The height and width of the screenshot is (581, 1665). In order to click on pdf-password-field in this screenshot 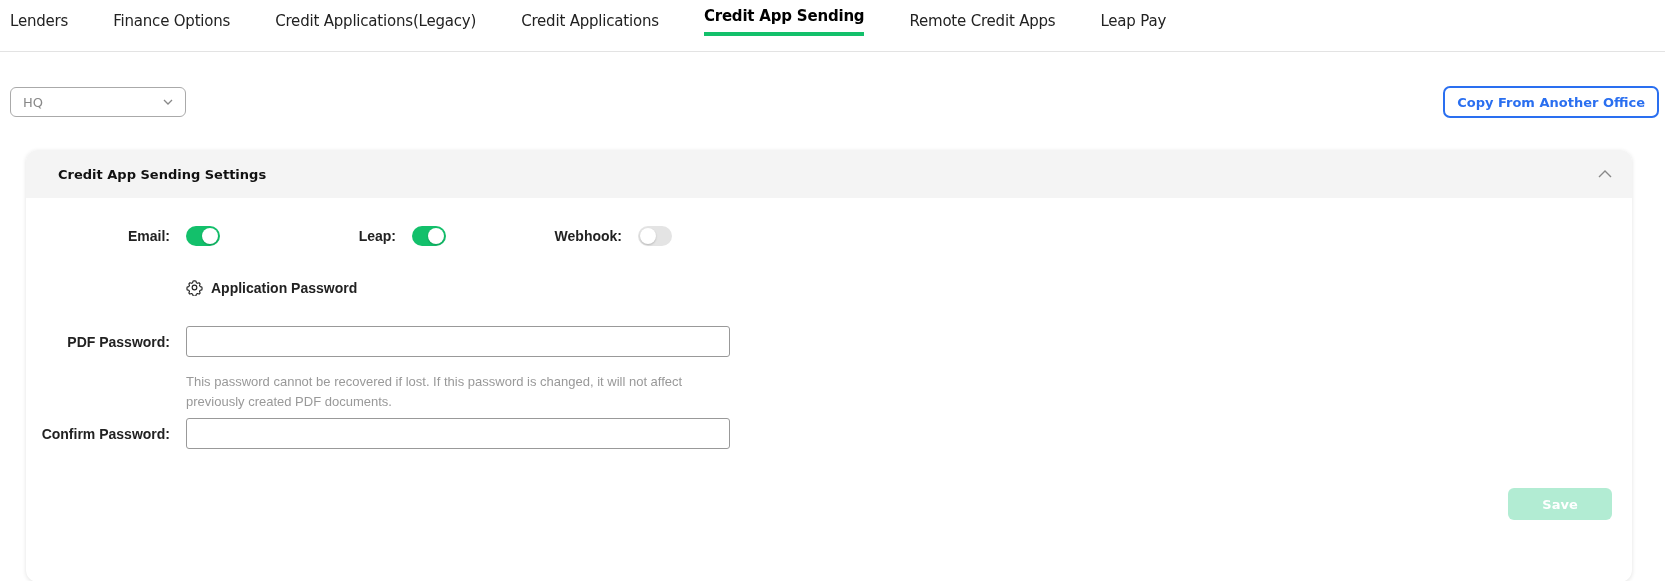, I will do `click(458, 341)`.